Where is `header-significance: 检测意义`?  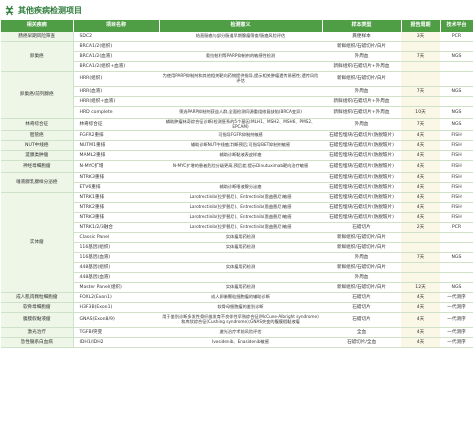 header-significance: 检测意义 is located at coordinates (241, 26).